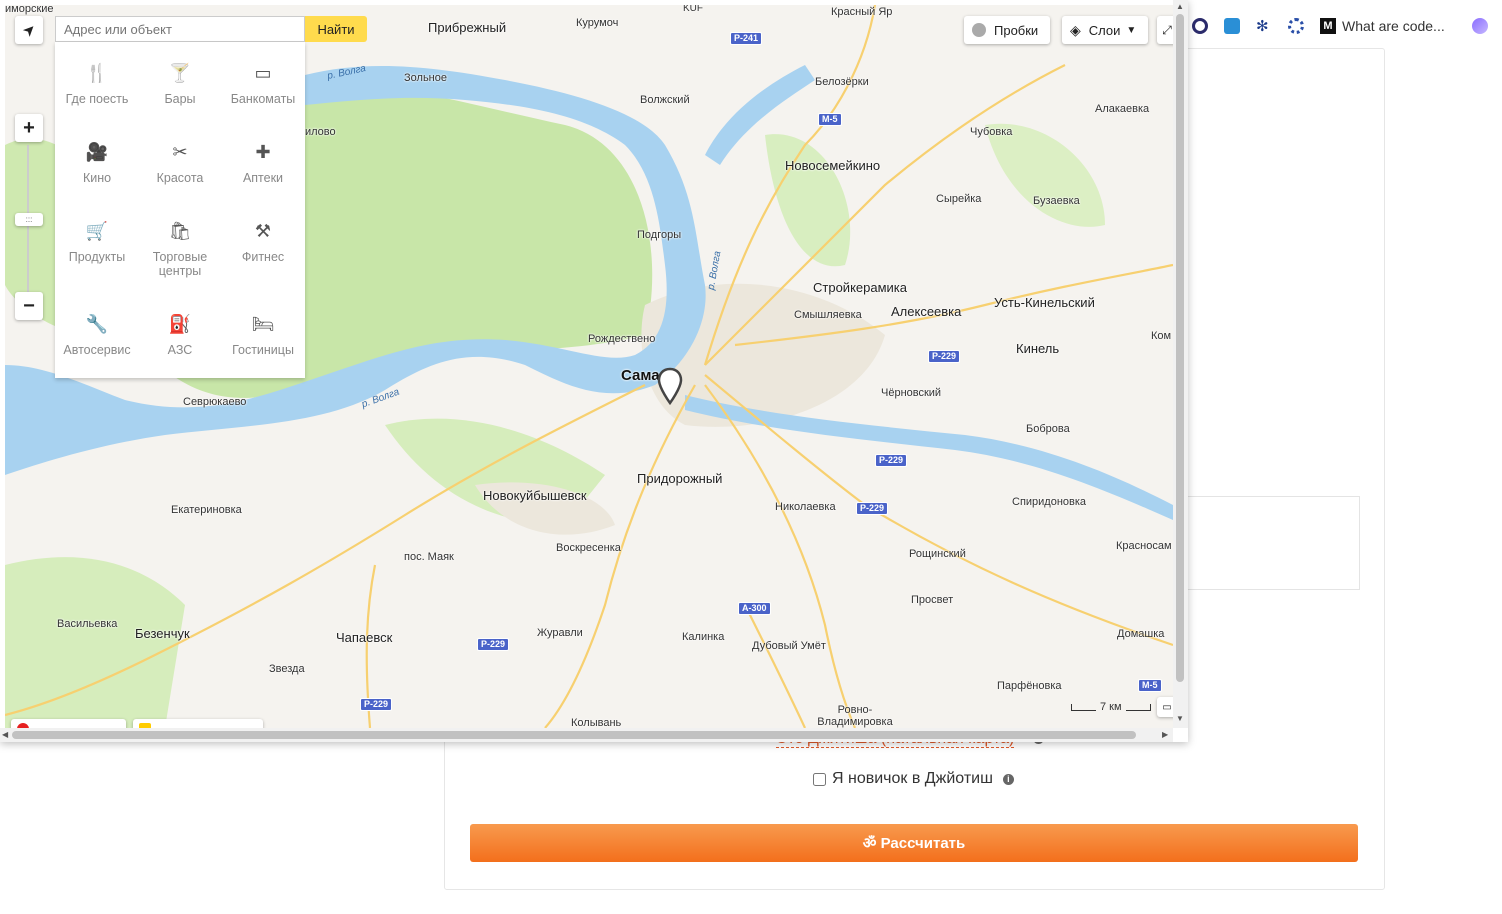  Describe the element at coordinates (263, 324) in the screenshot. I see `bed-icon: 🛏` at that location.